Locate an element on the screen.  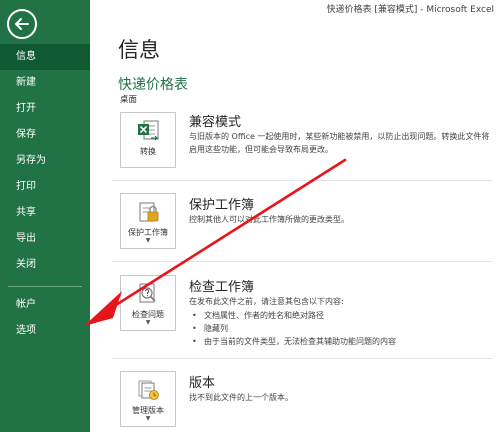
protect-workbook-button: 保护工作簿 ▼ is located at coordinates (148, 221).